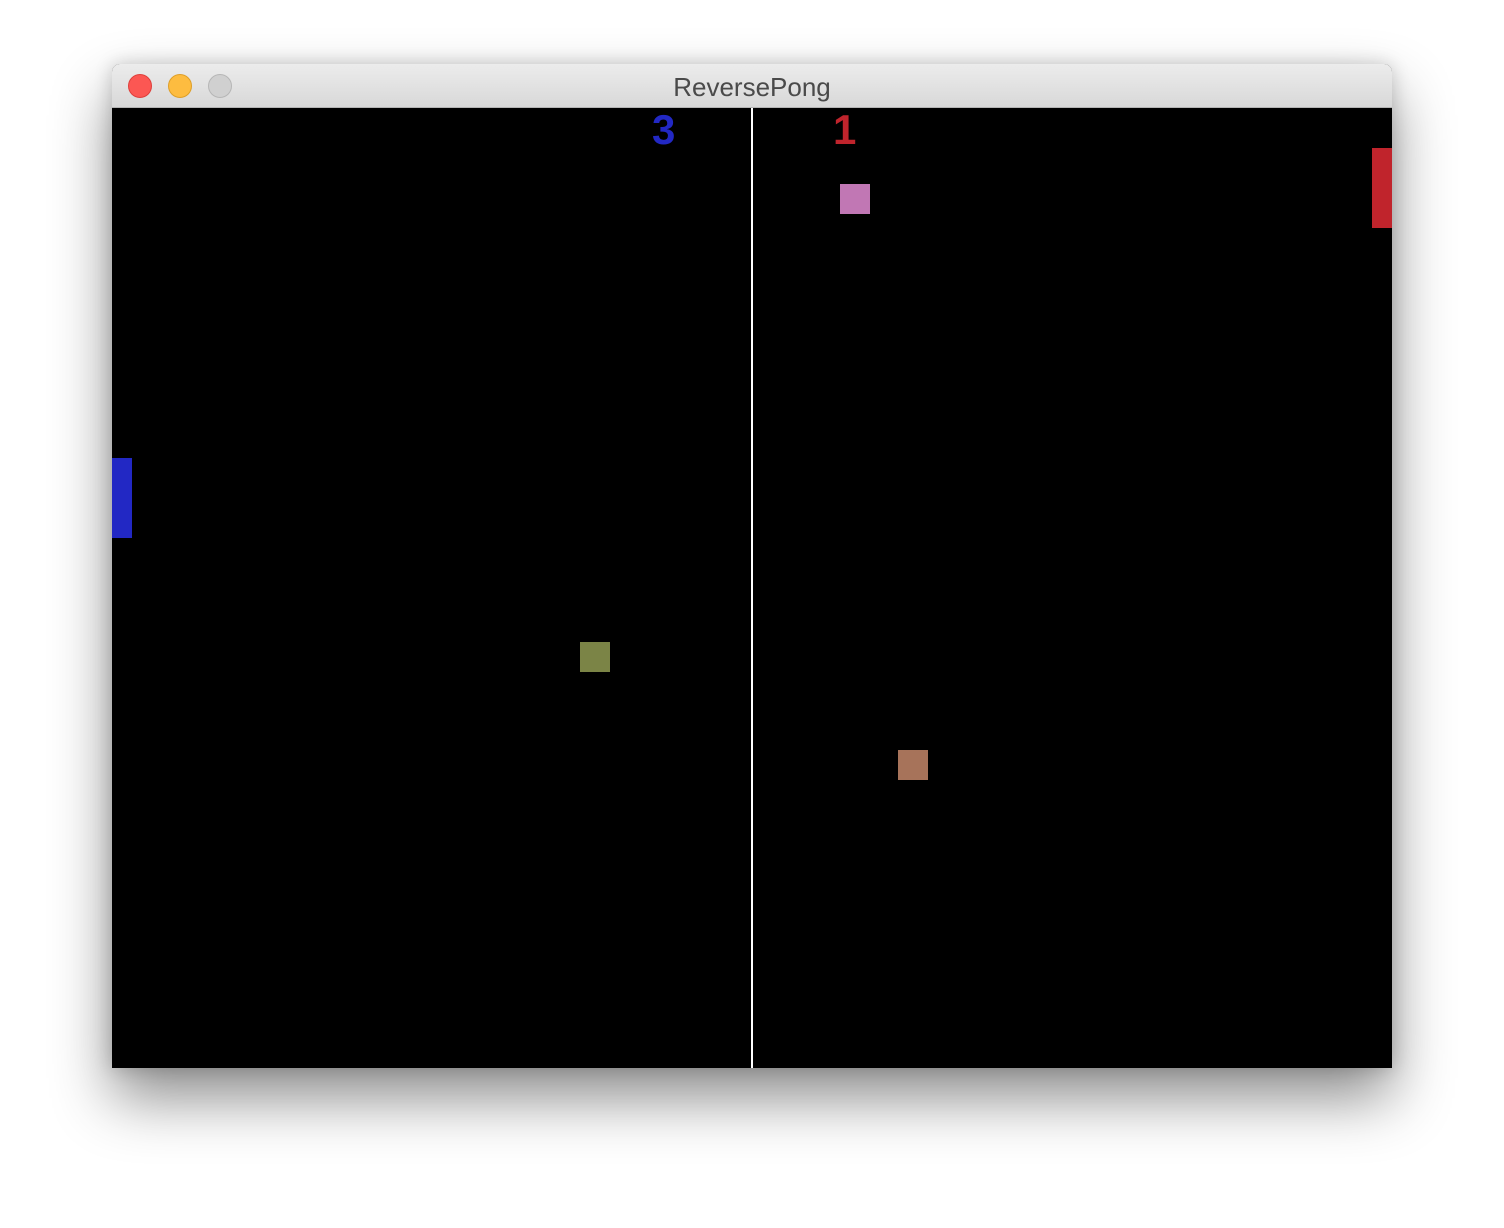 This screenshot has height=1228, width=1504. Describe the element at coordinates (913, 765) in the screenshot. I see `brown-ball` at that location.